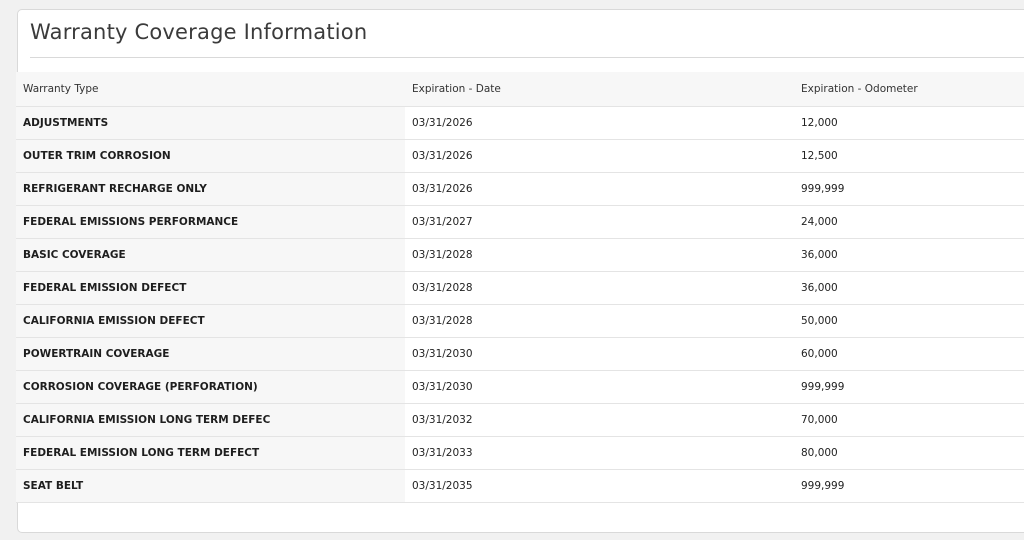 Image resolution: width=1024 pixels, height=540 pixels. Describe the element at coordinates (599, 453) in the screenshot. I see `expiration-date-cell: 03/31/2033` at that location.